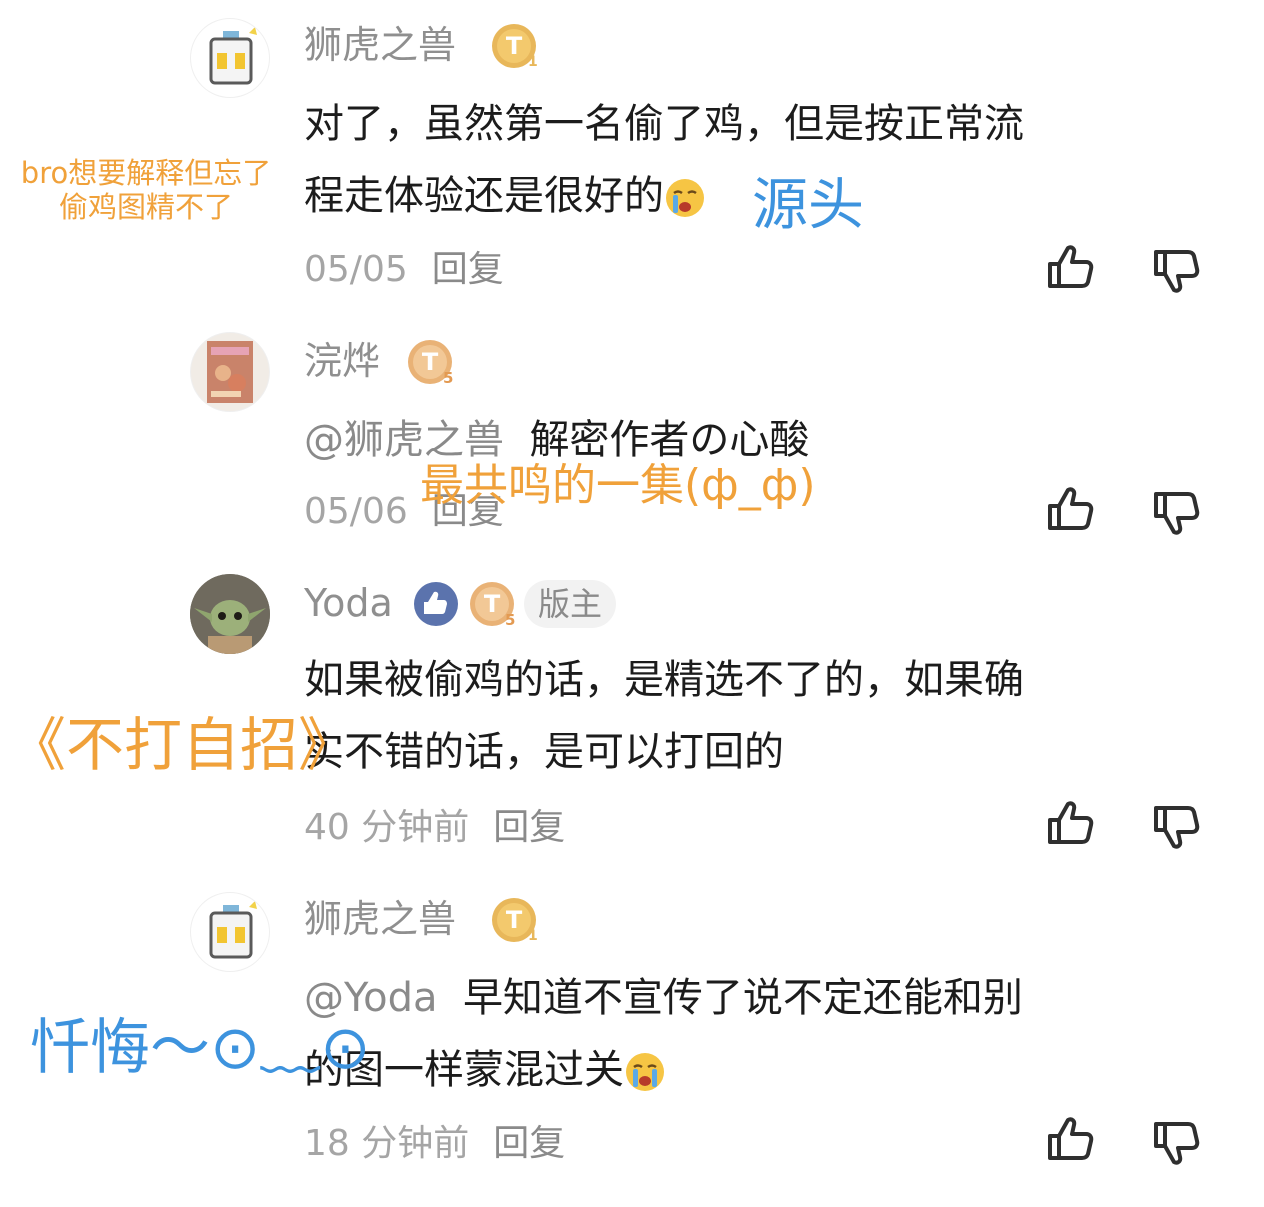  I want to click on annotation-note: 源头, so click(808, 205).